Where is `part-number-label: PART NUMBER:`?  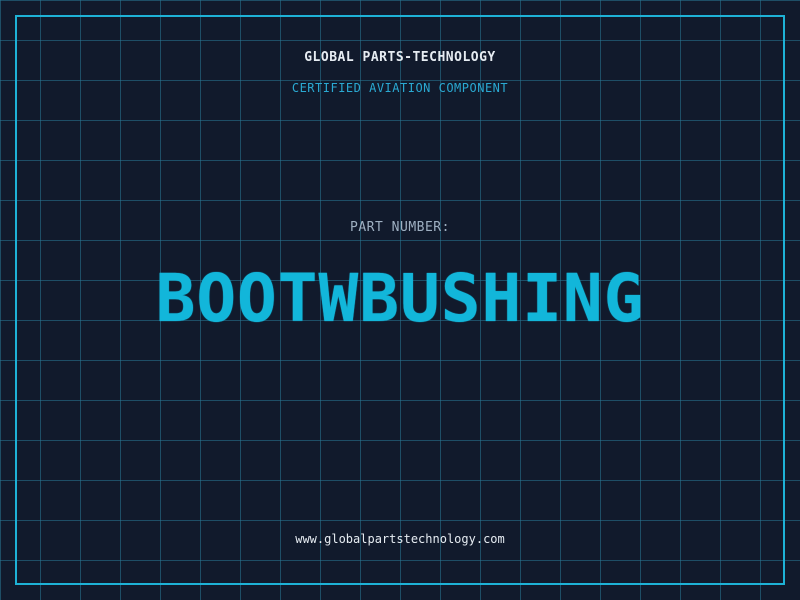 part-number-label: PART NUMBER: is located at coordinates (400, 227).